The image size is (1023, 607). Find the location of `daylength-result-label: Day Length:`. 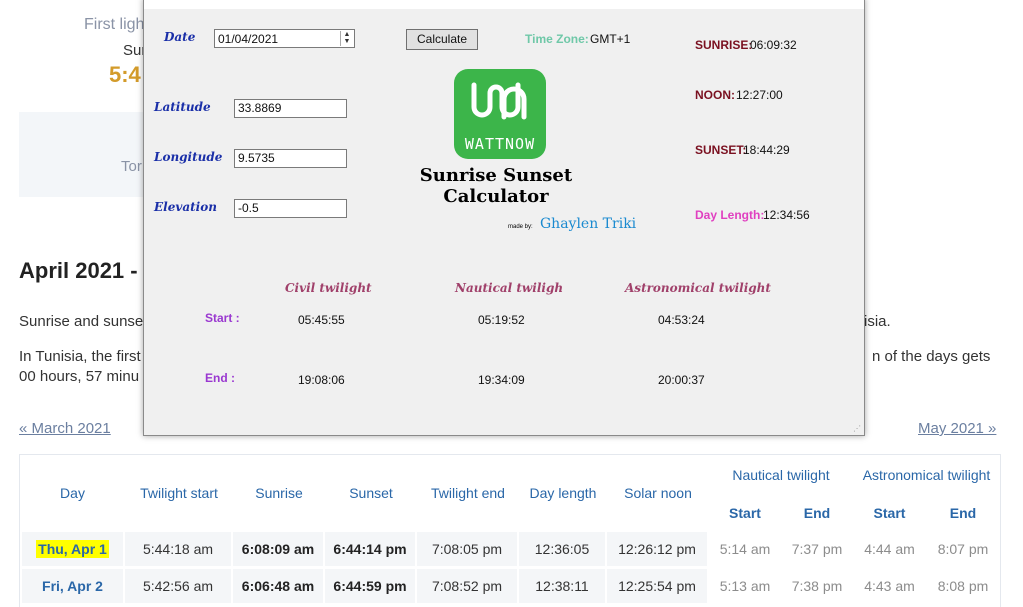

daylength-result-label: Day Length: is located at coordinates (730, 215).